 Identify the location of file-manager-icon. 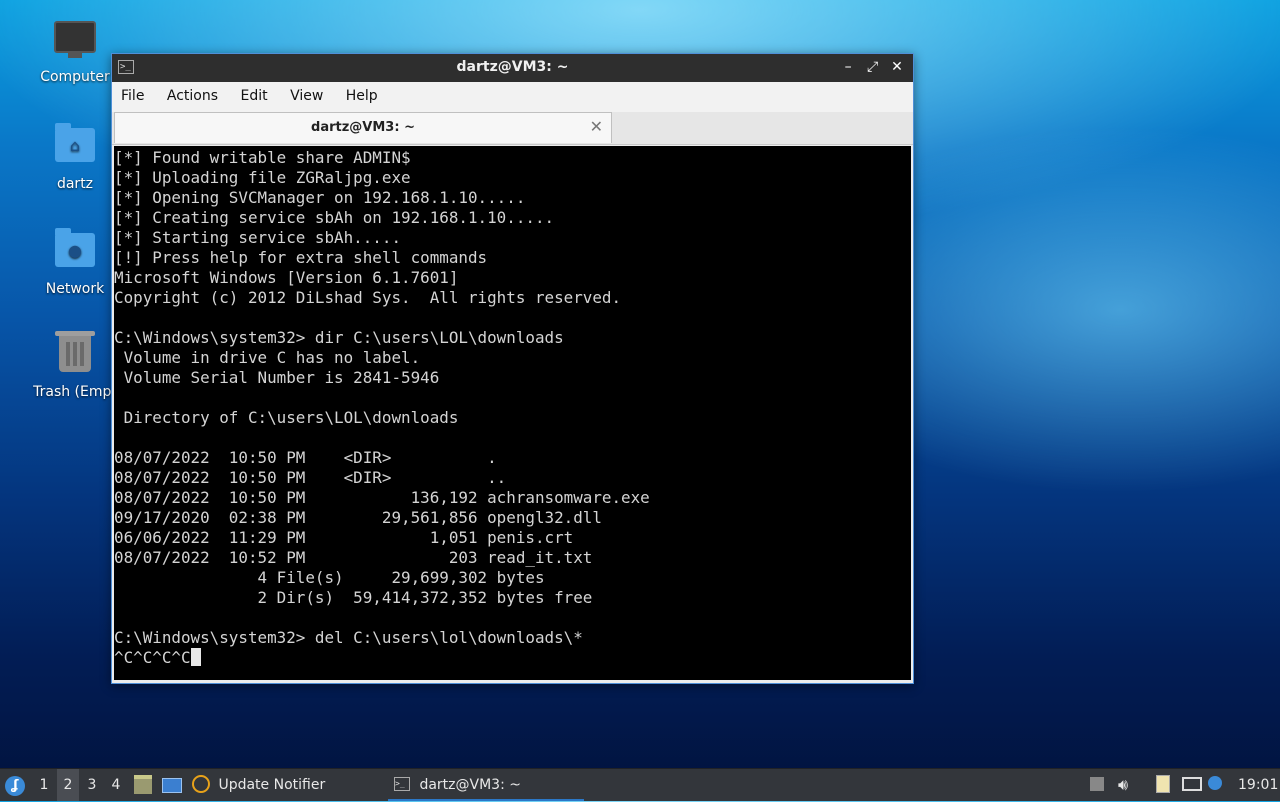
(143, 784).